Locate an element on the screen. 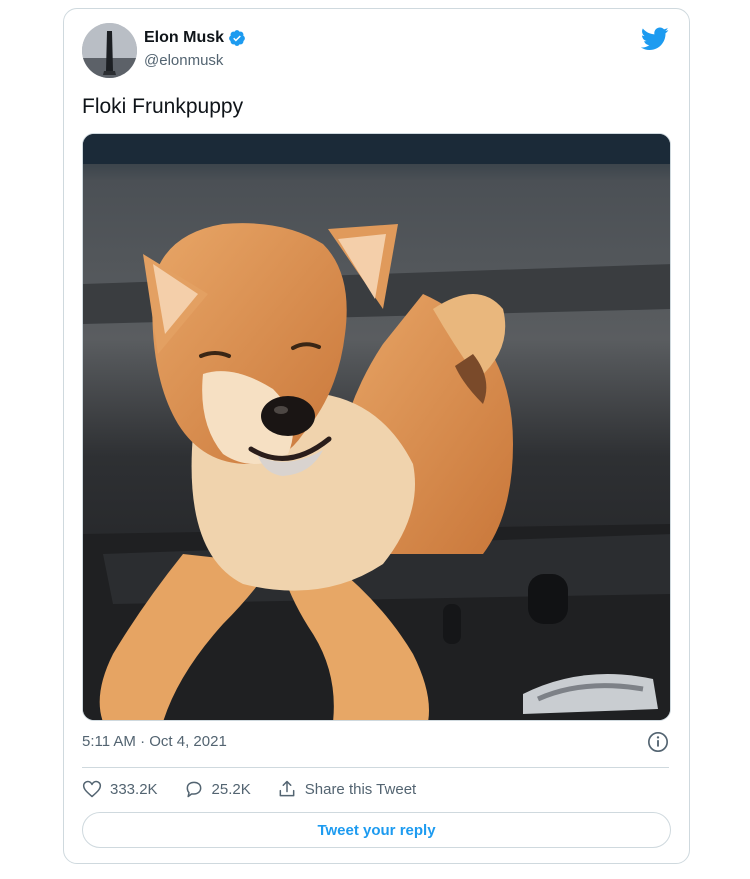 Image resolution: width=750 pixels, height=879 pixels. author-handle: @elonmusk is located at coordinates (183, 60).